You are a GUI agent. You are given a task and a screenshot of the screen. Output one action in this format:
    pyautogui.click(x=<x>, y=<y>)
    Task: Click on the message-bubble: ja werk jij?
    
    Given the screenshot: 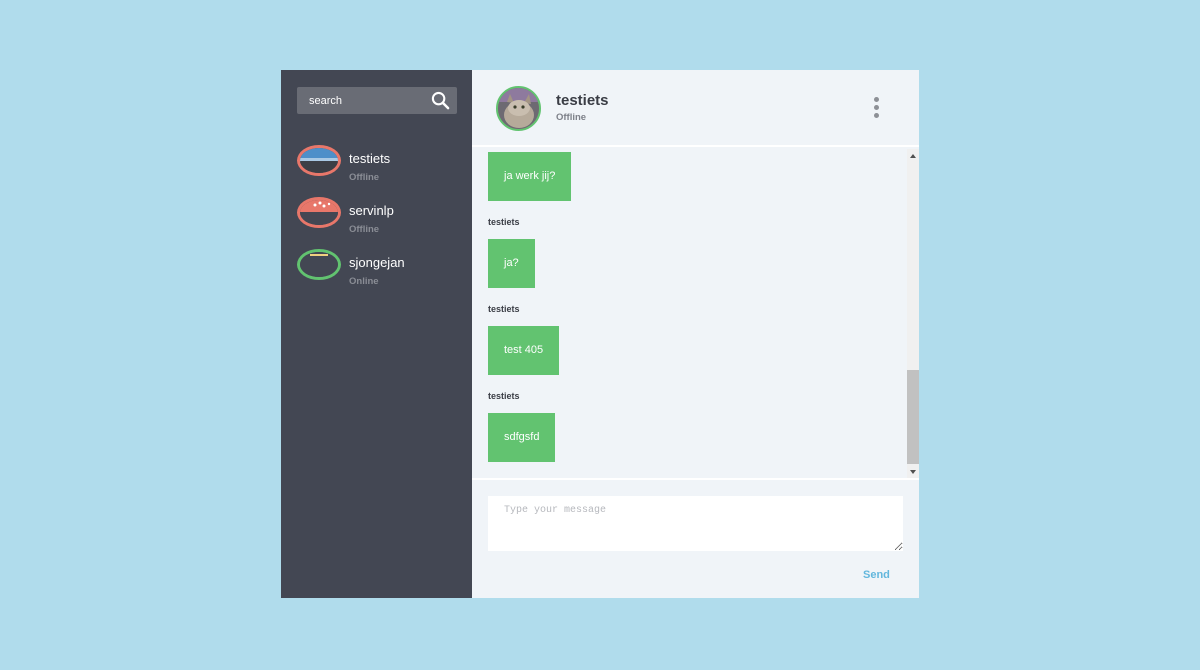 What is the action you would take?
    pyautogui.click(x=530, y=176)
    